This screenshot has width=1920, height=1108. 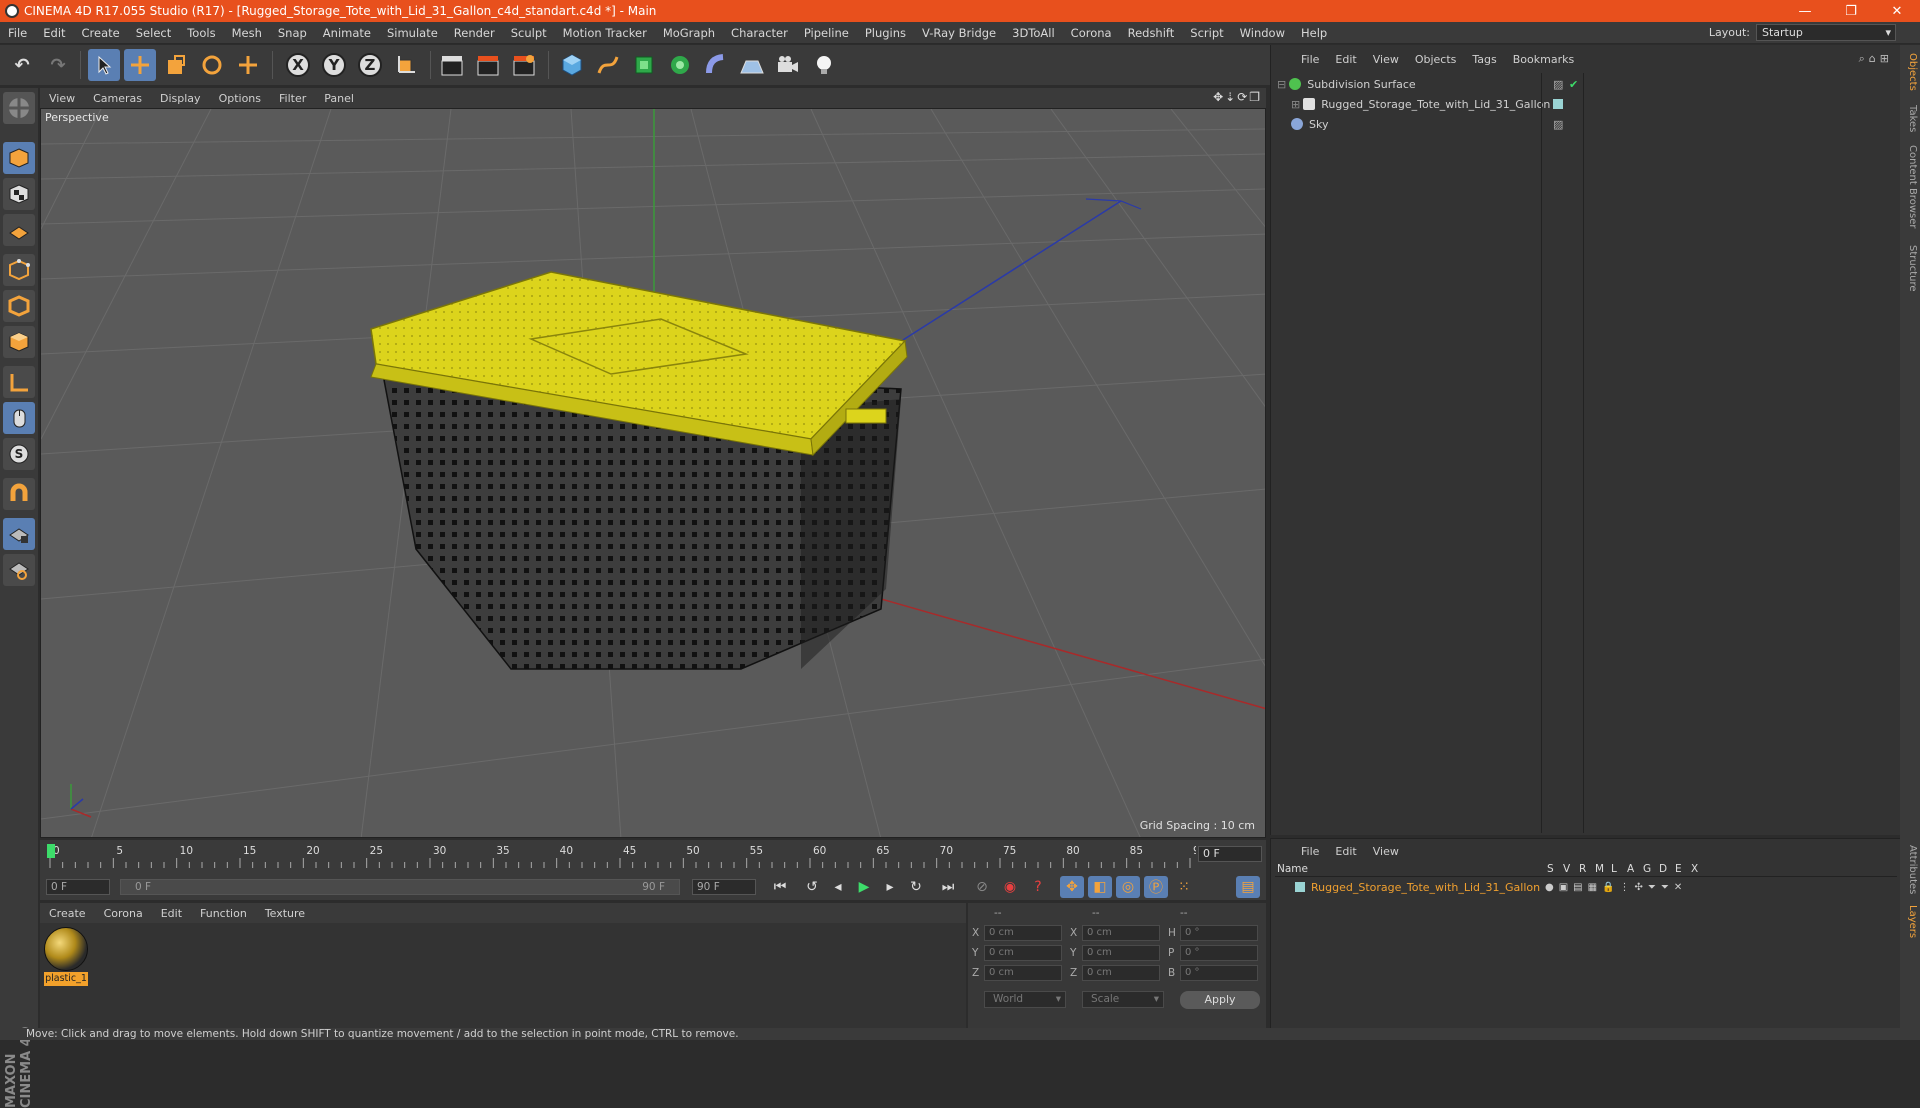 I want to click on viewport-menu-options: Options, so click(x=240, y=98).